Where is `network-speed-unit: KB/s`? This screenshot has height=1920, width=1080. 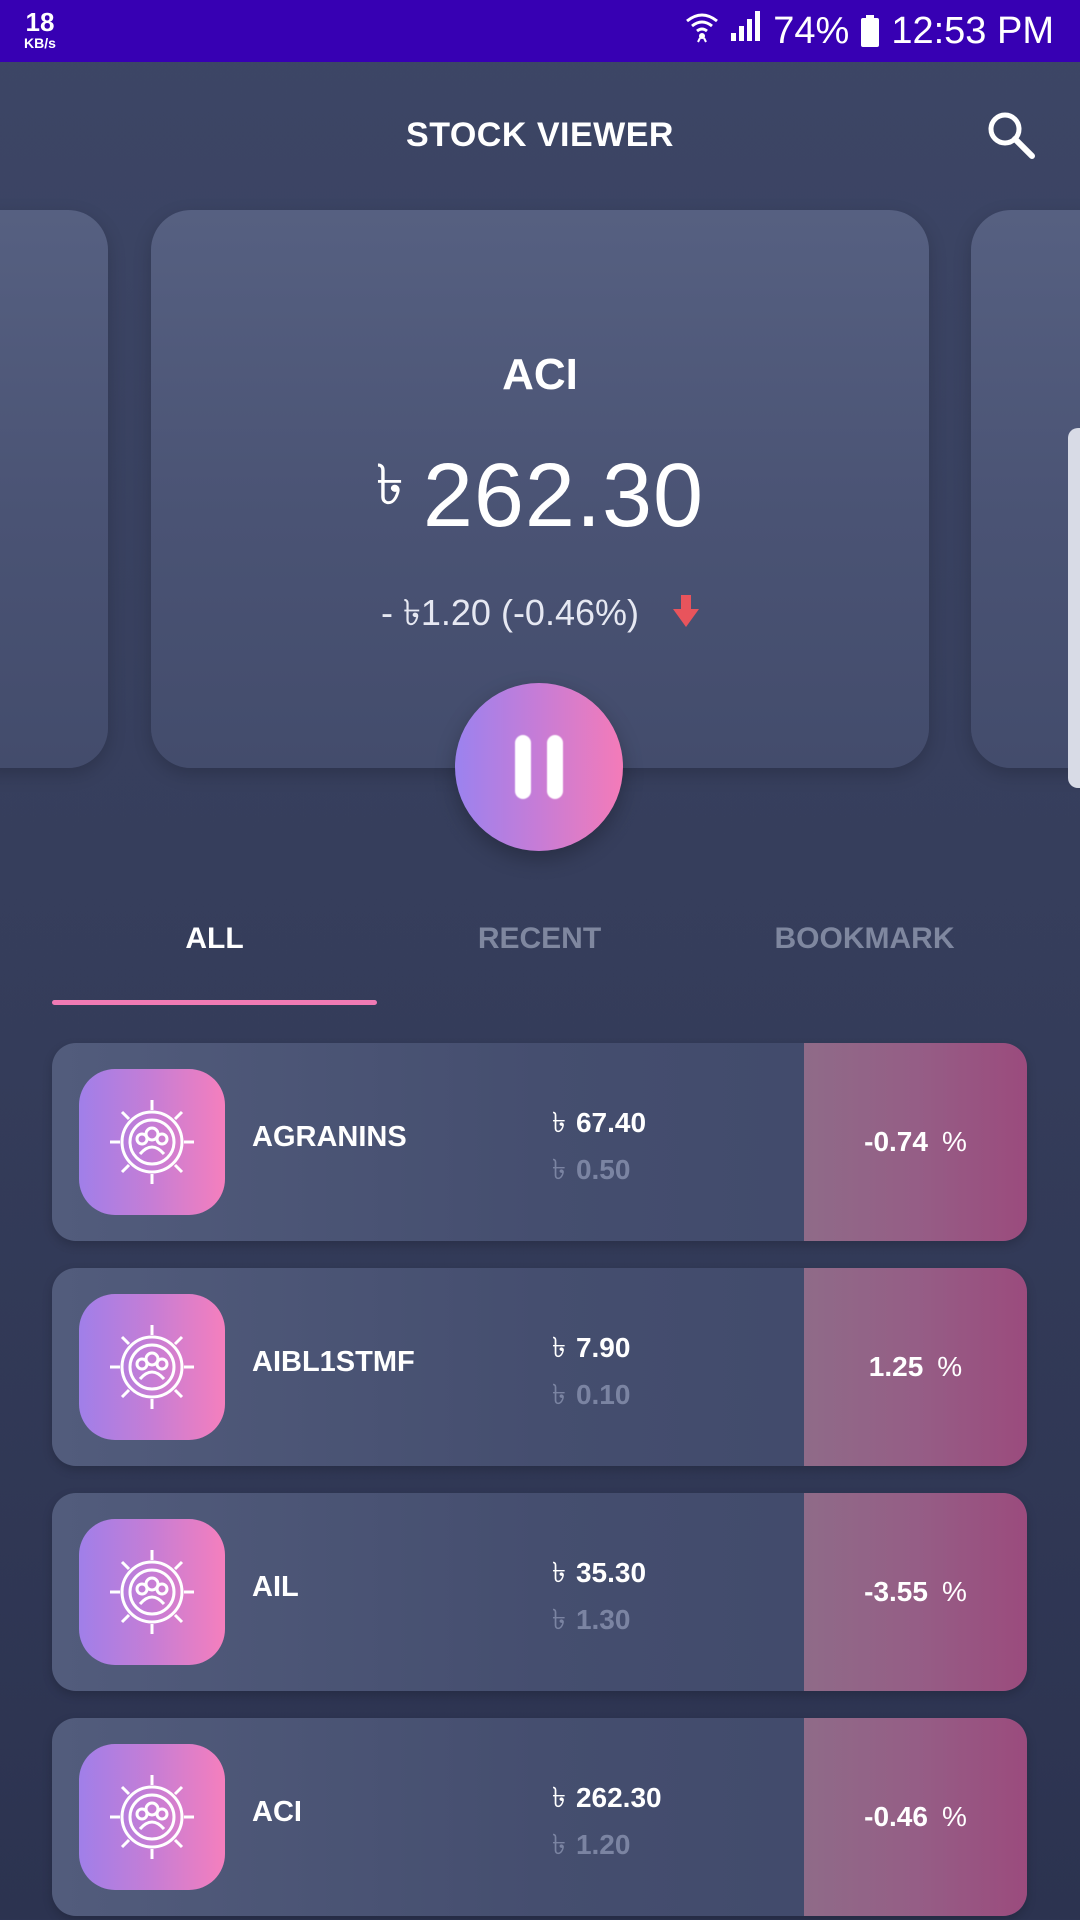 network-speed-unit: KB/s is located at coordinates (40, 43).